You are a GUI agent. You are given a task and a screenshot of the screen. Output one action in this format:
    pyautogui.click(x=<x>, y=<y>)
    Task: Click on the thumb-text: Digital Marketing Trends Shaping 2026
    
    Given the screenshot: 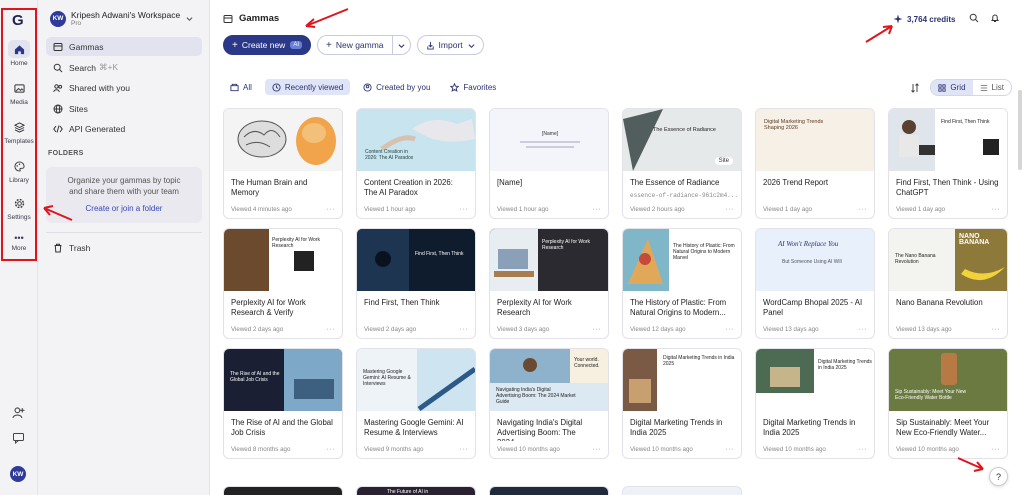 What is the action you would take?
    pyautogui.click(x=794, y=125)
    